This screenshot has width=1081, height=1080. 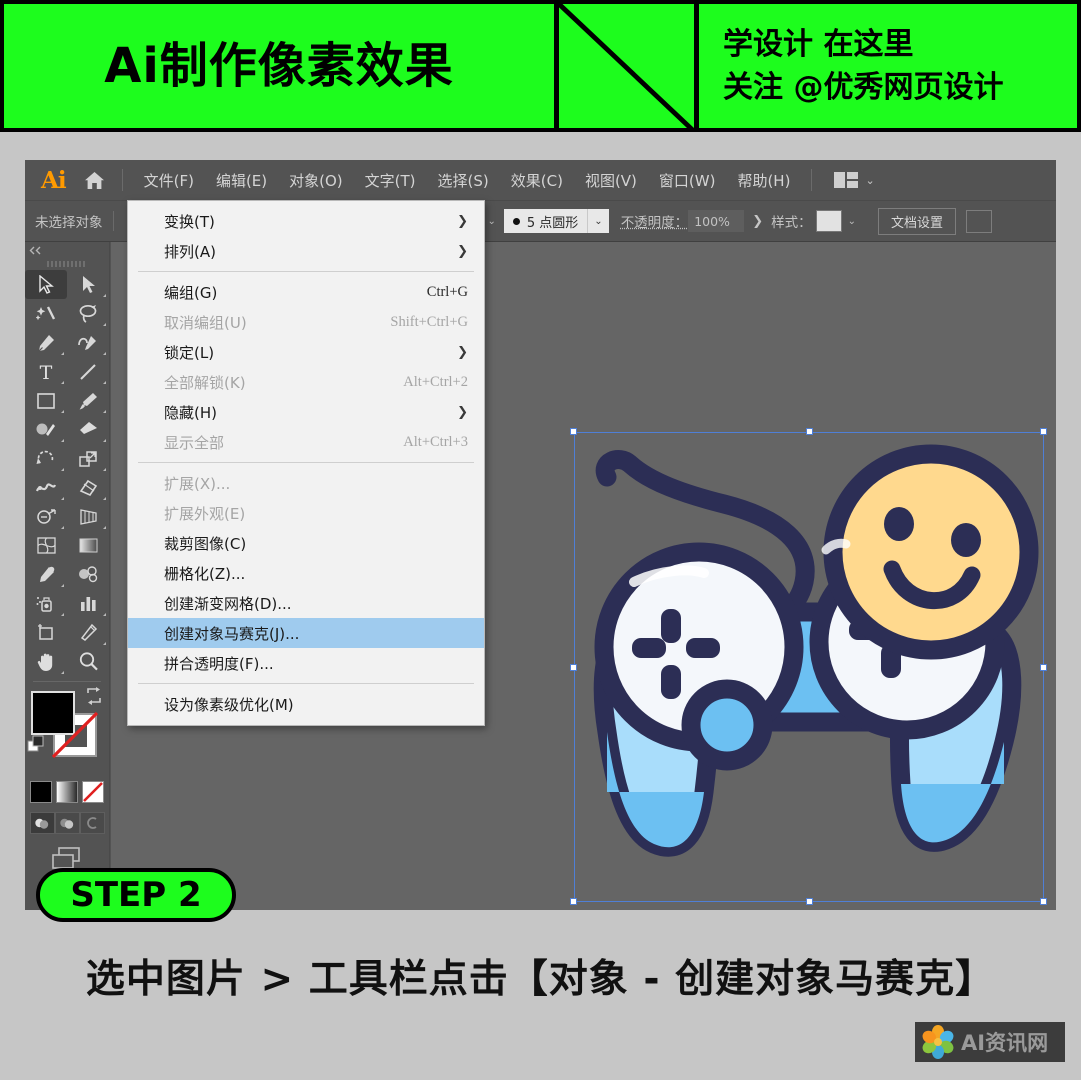 I want to click on none-slash-icon, so click(x=75, y=735).